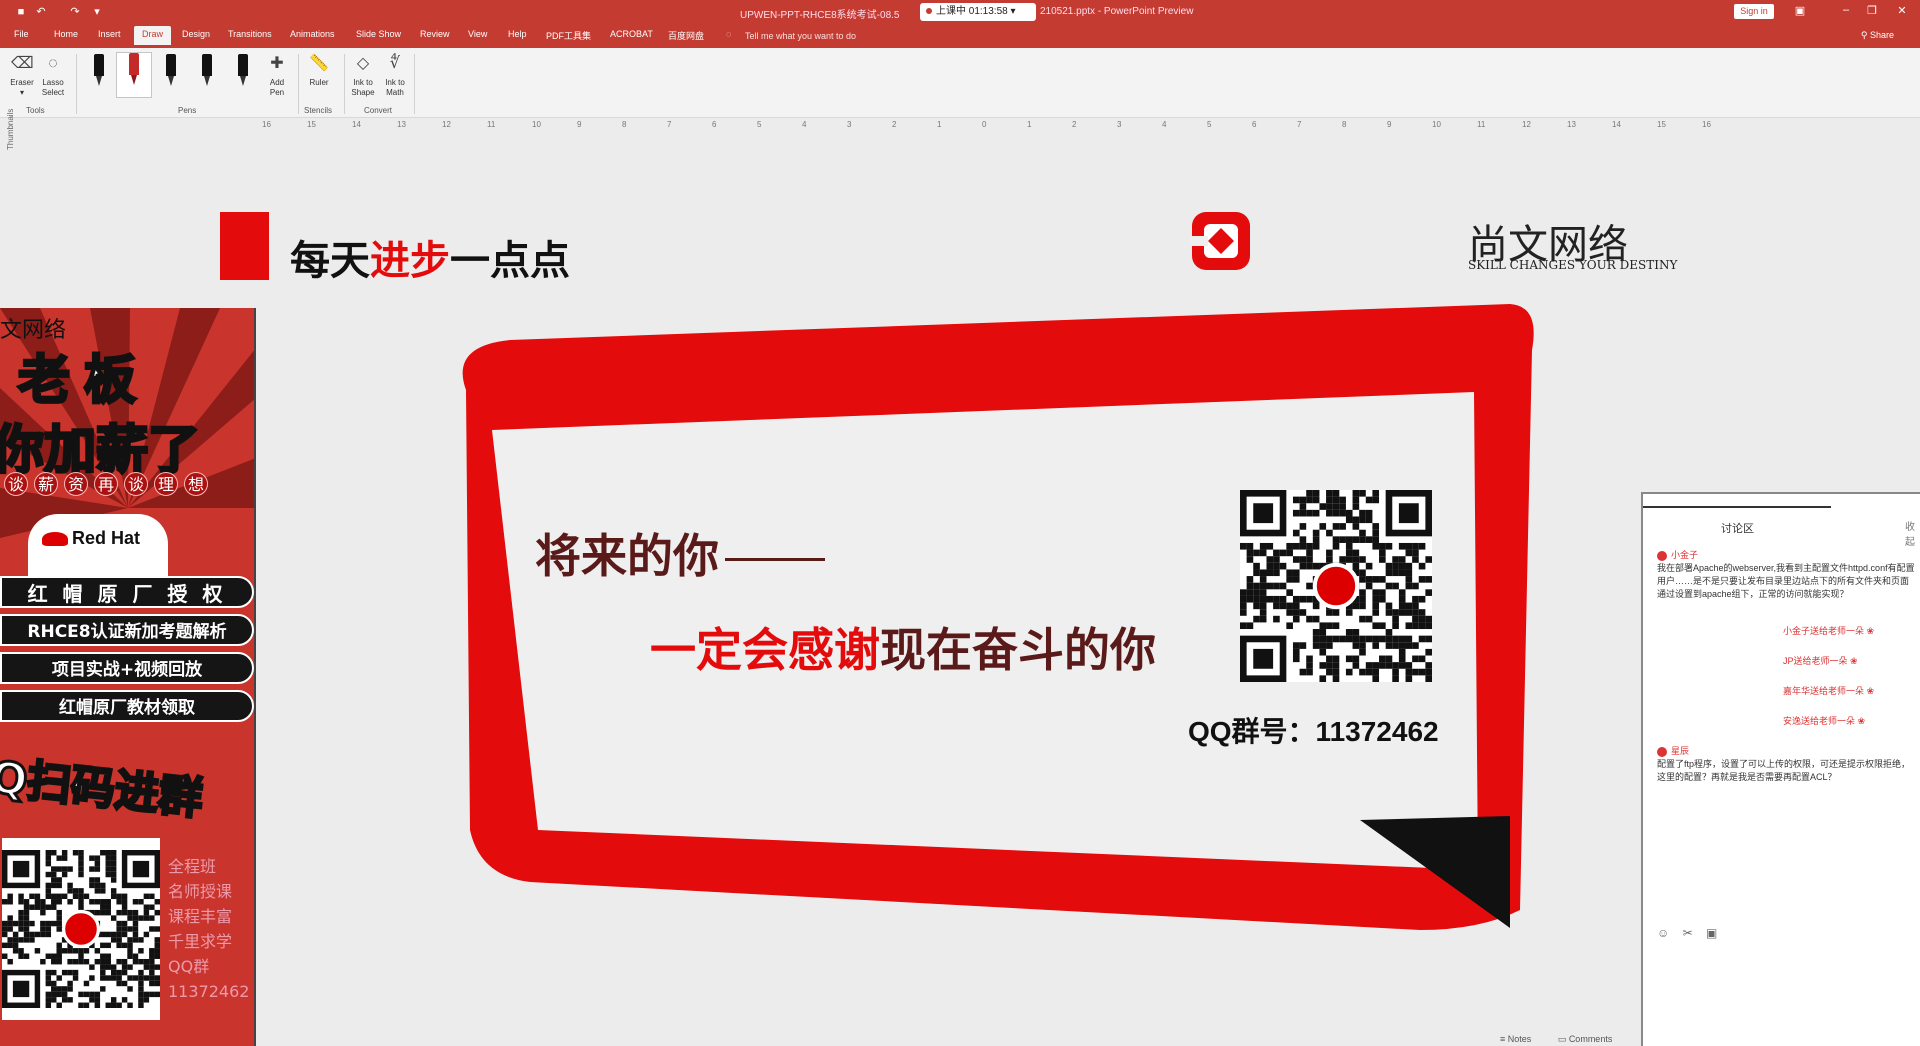 Image resolution: width=1920 pixels, height=1046 pixels. What do you see at coordinates (127, 668) in the screenshot?
I see `ad-bar-projects: 项目实战+视频回放` at bounding box center [127, 668].